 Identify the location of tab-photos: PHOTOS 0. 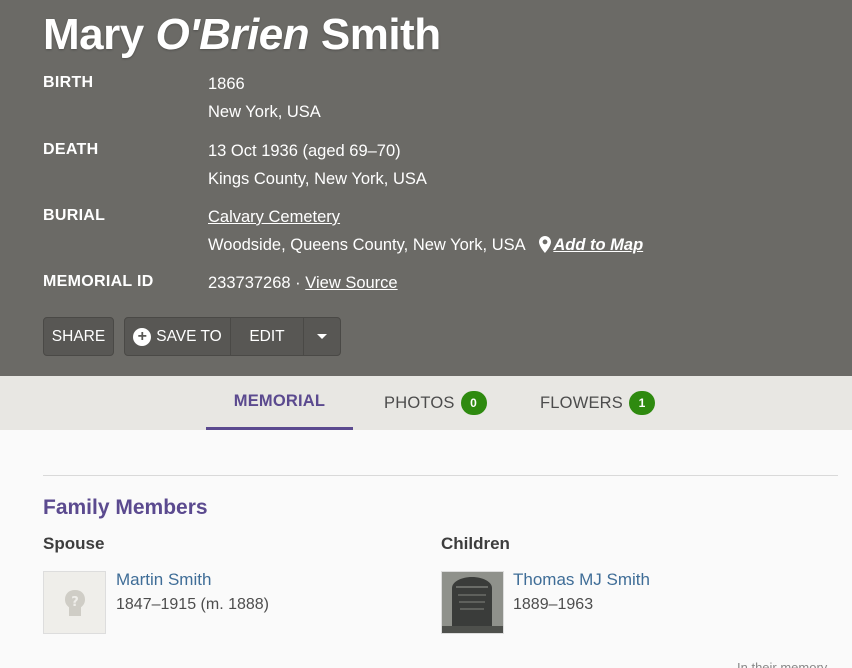
(435, 403).